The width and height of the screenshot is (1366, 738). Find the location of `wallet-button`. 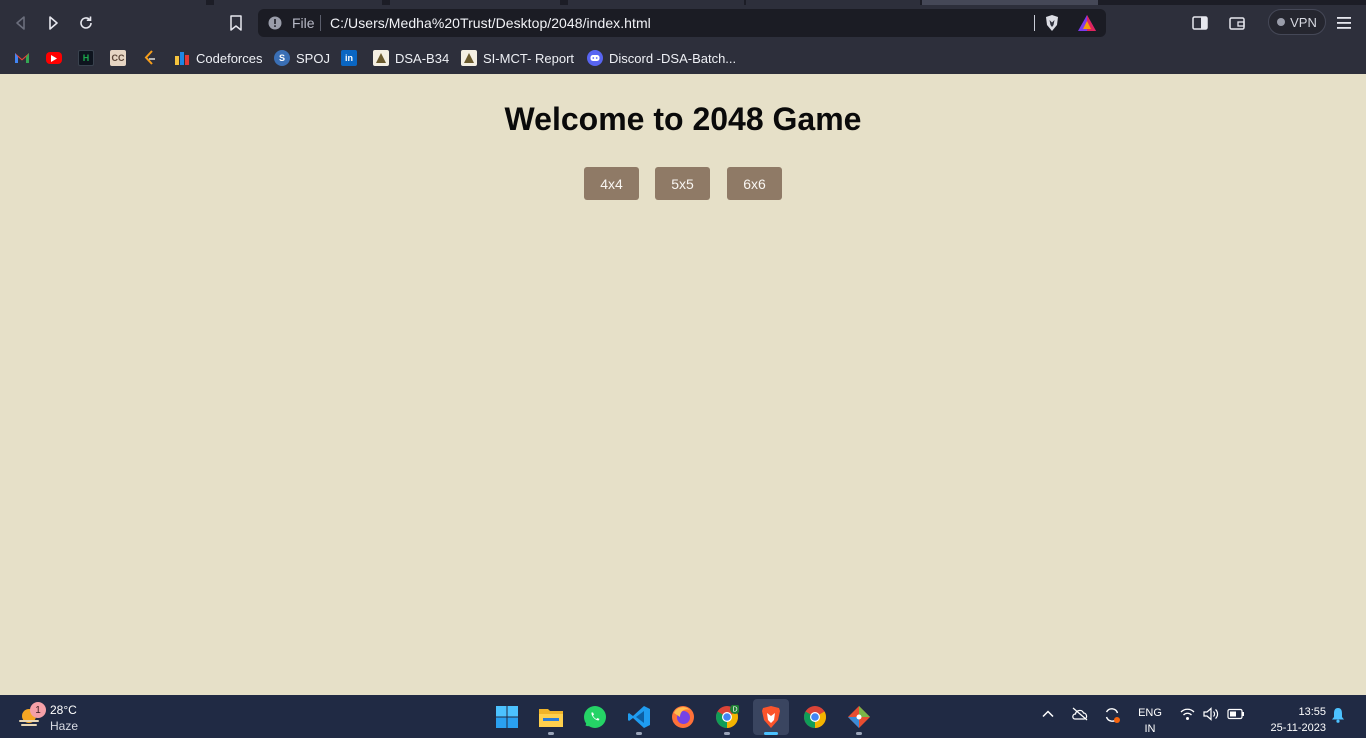

wallet-button is located at coordinates (1237, 23).